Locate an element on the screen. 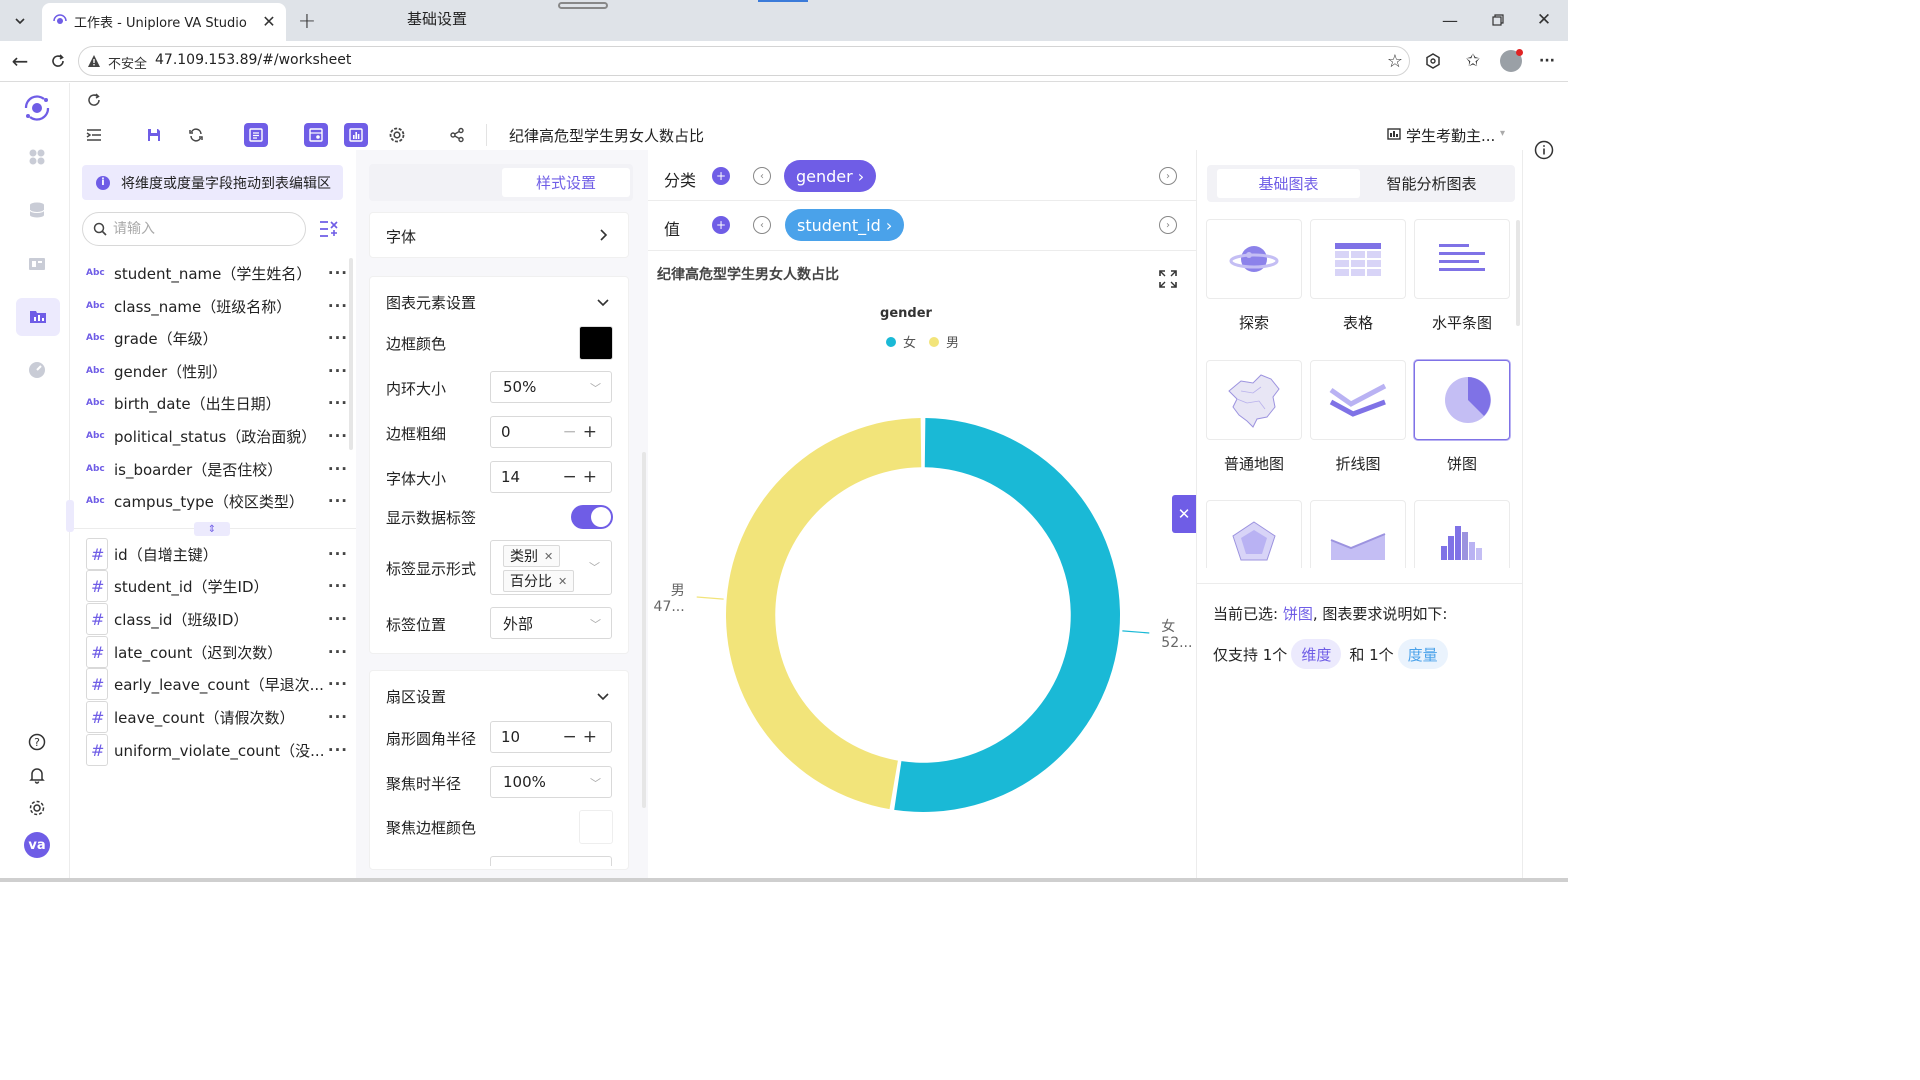  save-icon is located at coordinates (154, 135).